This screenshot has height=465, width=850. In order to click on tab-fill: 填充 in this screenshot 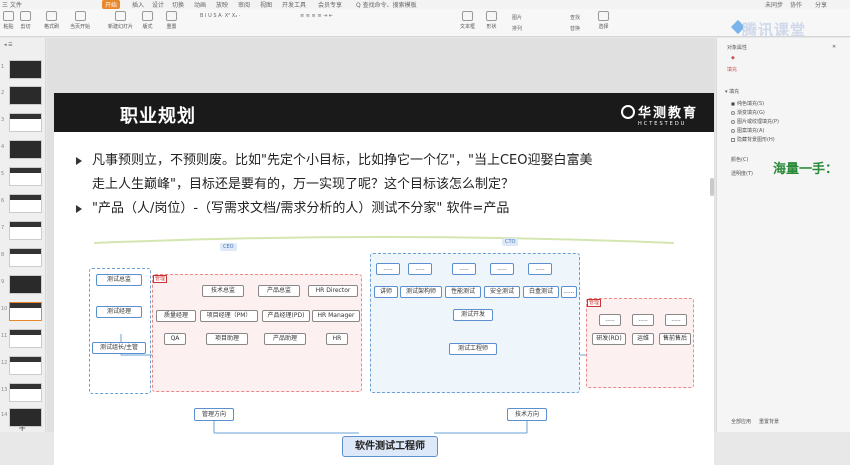, I will do `click(732, 69)`.